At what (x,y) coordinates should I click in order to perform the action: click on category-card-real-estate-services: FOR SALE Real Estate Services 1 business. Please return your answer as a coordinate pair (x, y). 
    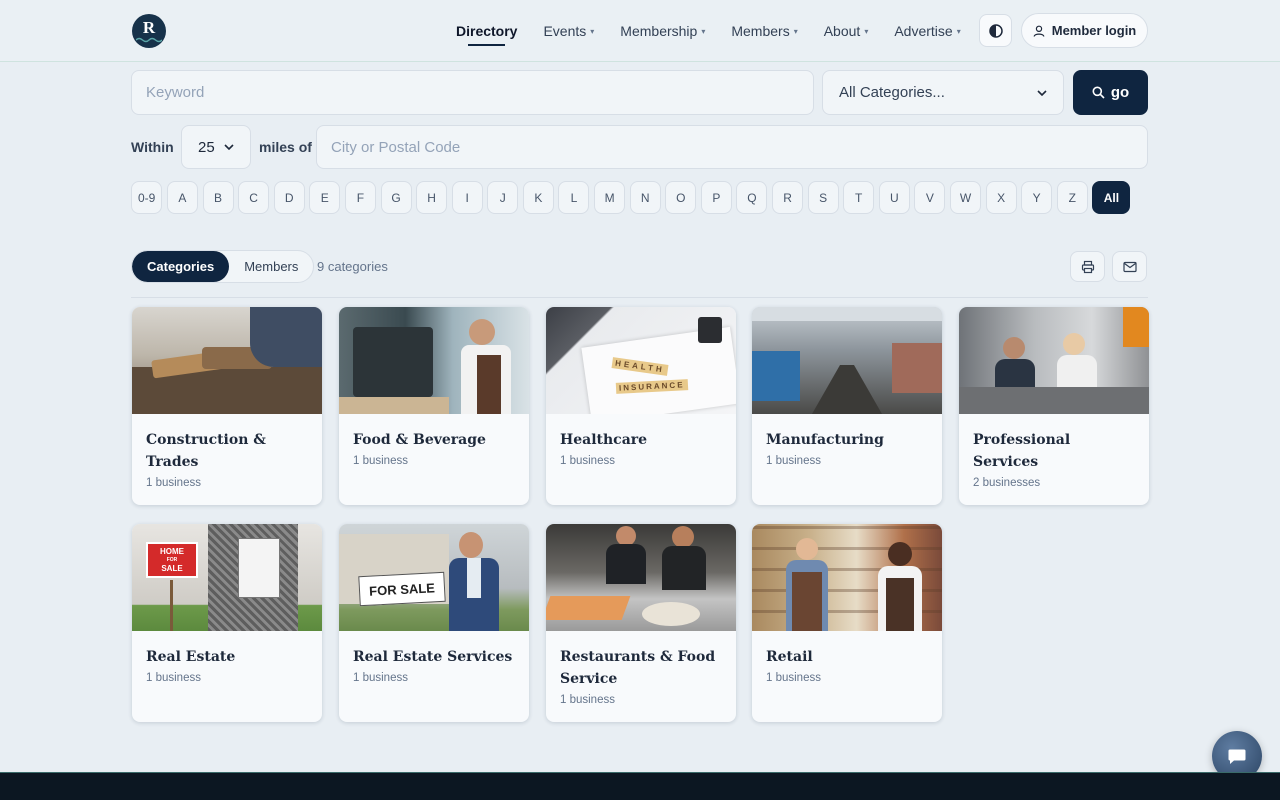
    Looking at the image, I should click on (434, 623).